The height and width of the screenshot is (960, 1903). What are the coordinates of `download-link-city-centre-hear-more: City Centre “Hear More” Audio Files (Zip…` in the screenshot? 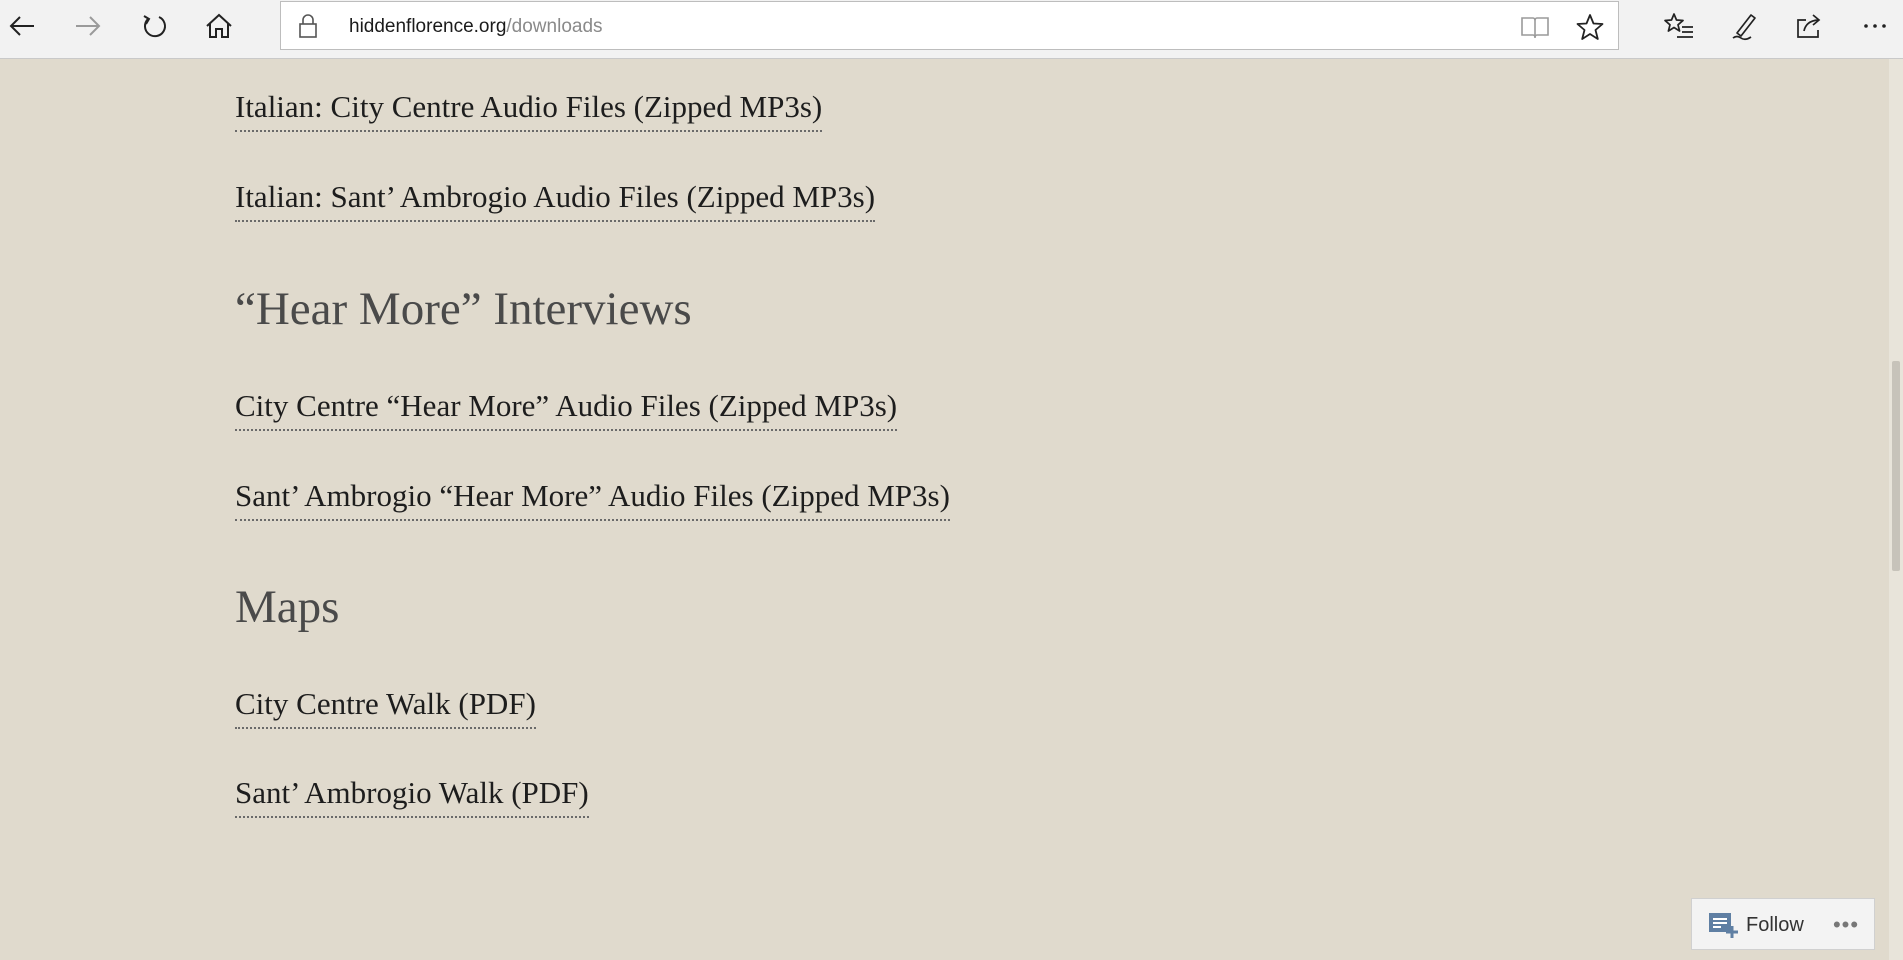 It's located at (566, 409).